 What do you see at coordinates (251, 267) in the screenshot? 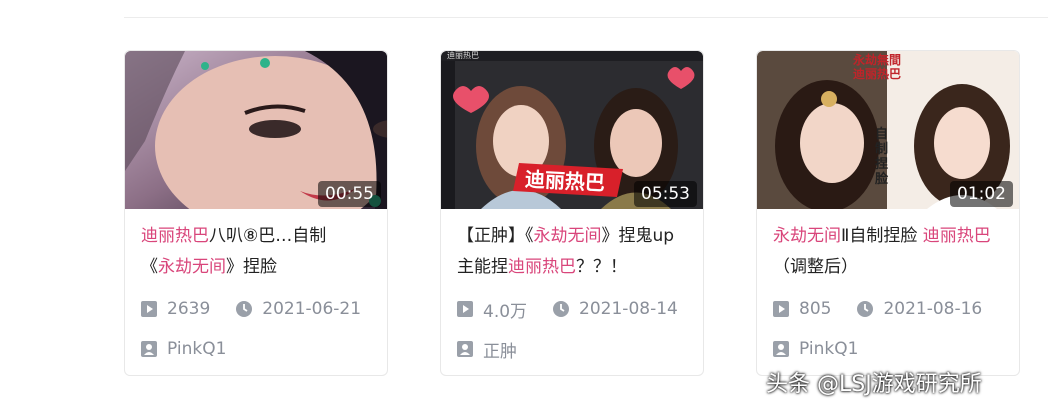
I see `title-part: 》捏脸` at bounding box center [251, 267].